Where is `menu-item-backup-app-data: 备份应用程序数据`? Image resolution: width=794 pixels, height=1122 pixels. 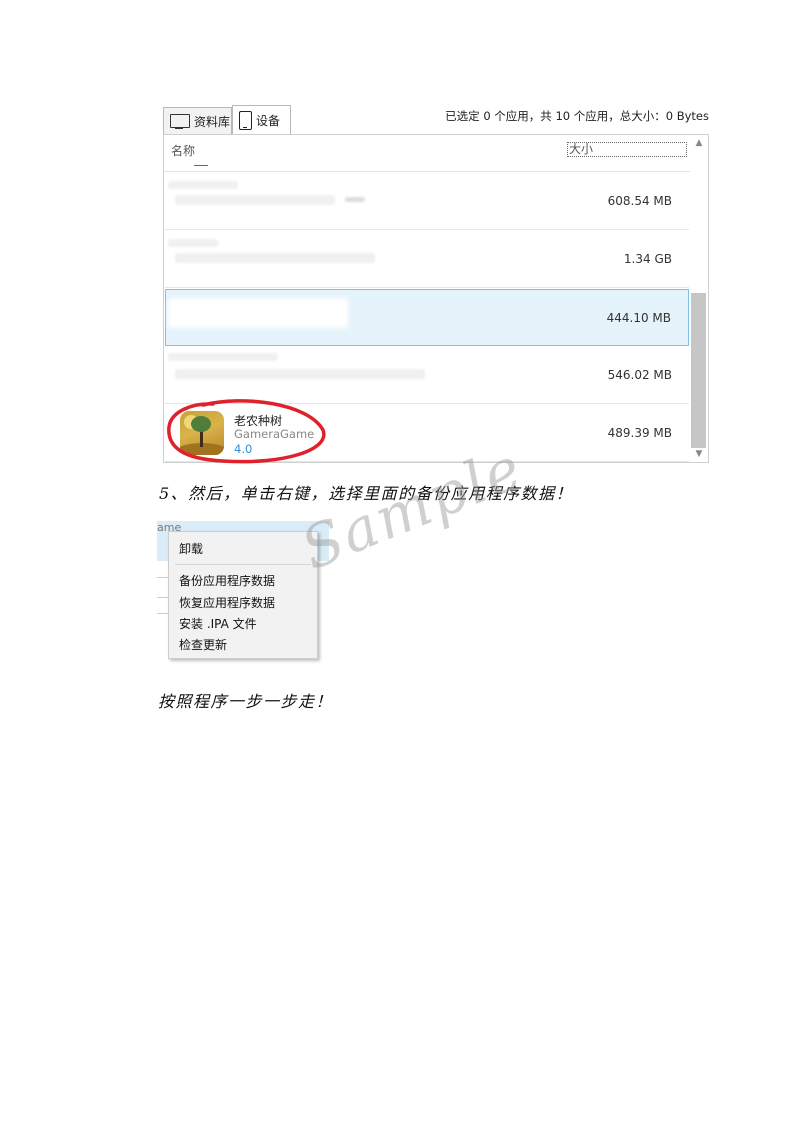
menu-item-backup-app-data: 备份应用程序数据 is located at coordinates (227, 580).